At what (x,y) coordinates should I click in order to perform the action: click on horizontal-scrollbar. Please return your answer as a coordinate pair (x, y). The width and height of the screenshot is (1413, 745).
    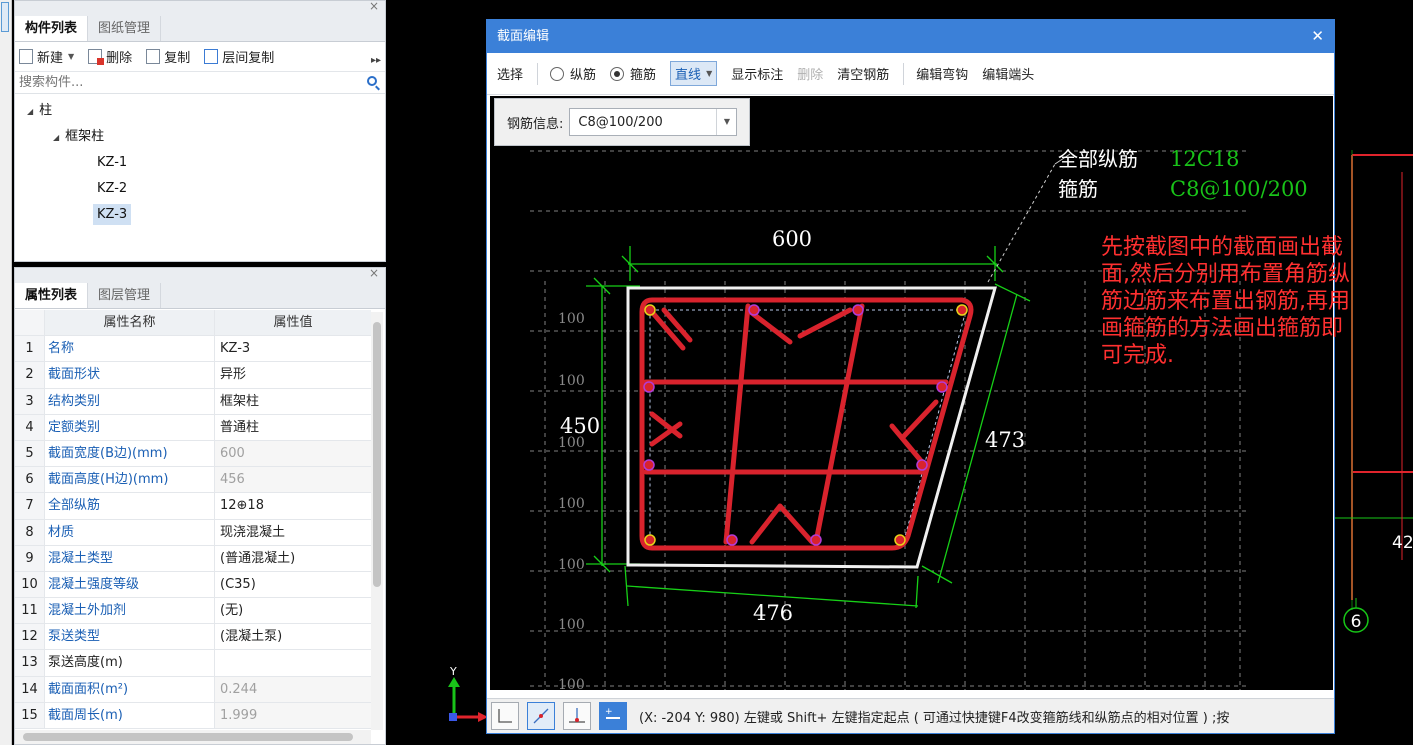
    Looking at the image, I should click on (193, 737).